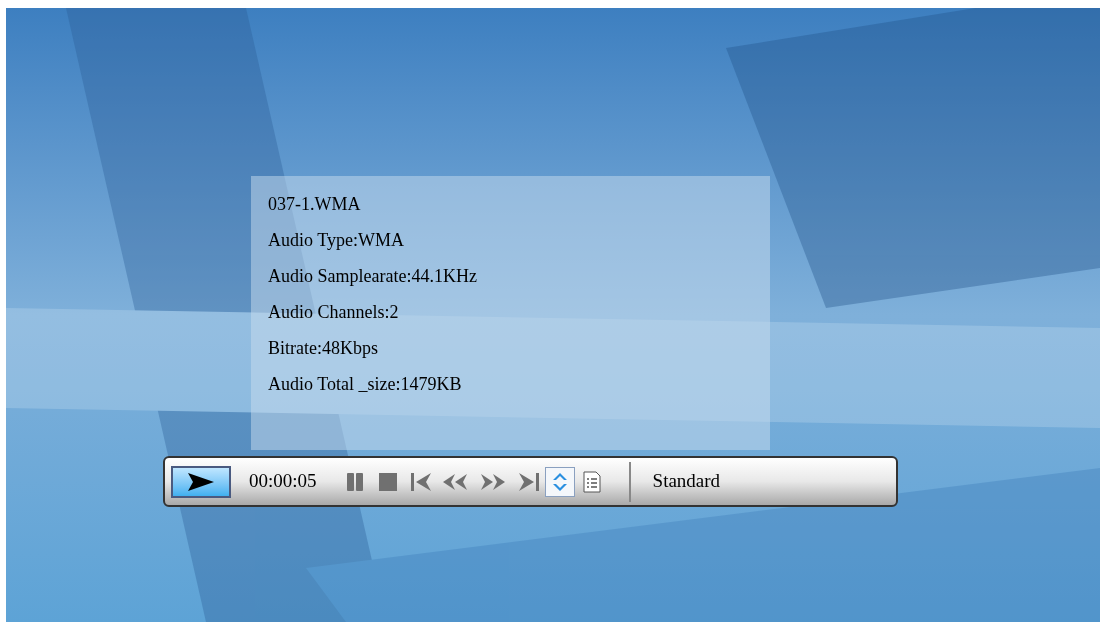 The width and height of the screenshot is (1103, 625). I want to click on list-document-icon, so click(591, 481).